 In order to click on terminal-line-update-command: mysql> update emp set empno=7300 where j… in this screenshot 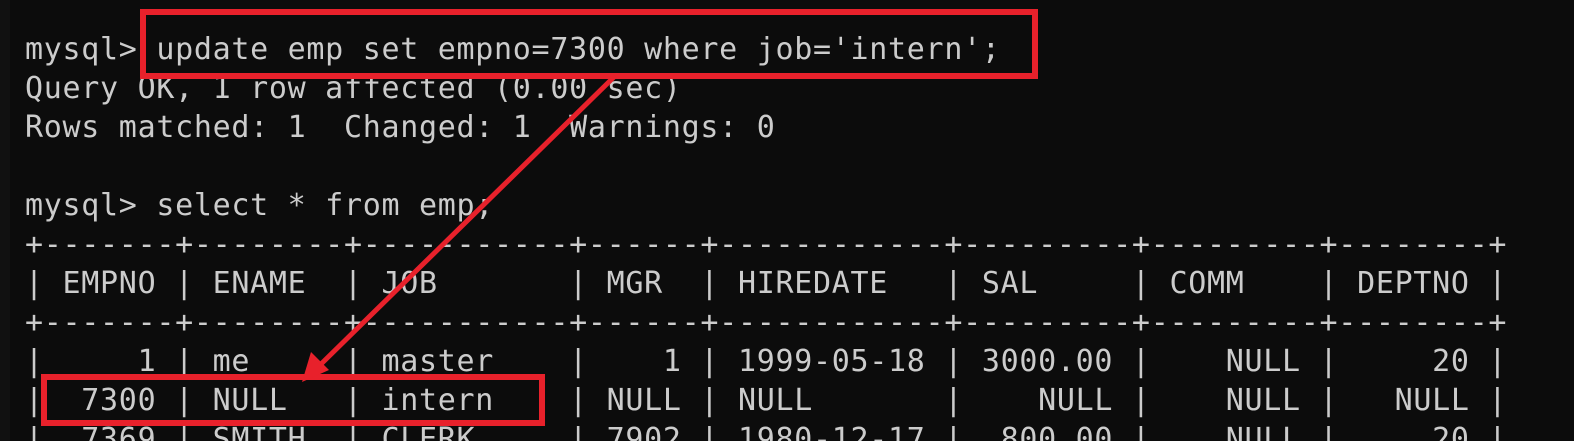, I will do `click(513, 49)`.